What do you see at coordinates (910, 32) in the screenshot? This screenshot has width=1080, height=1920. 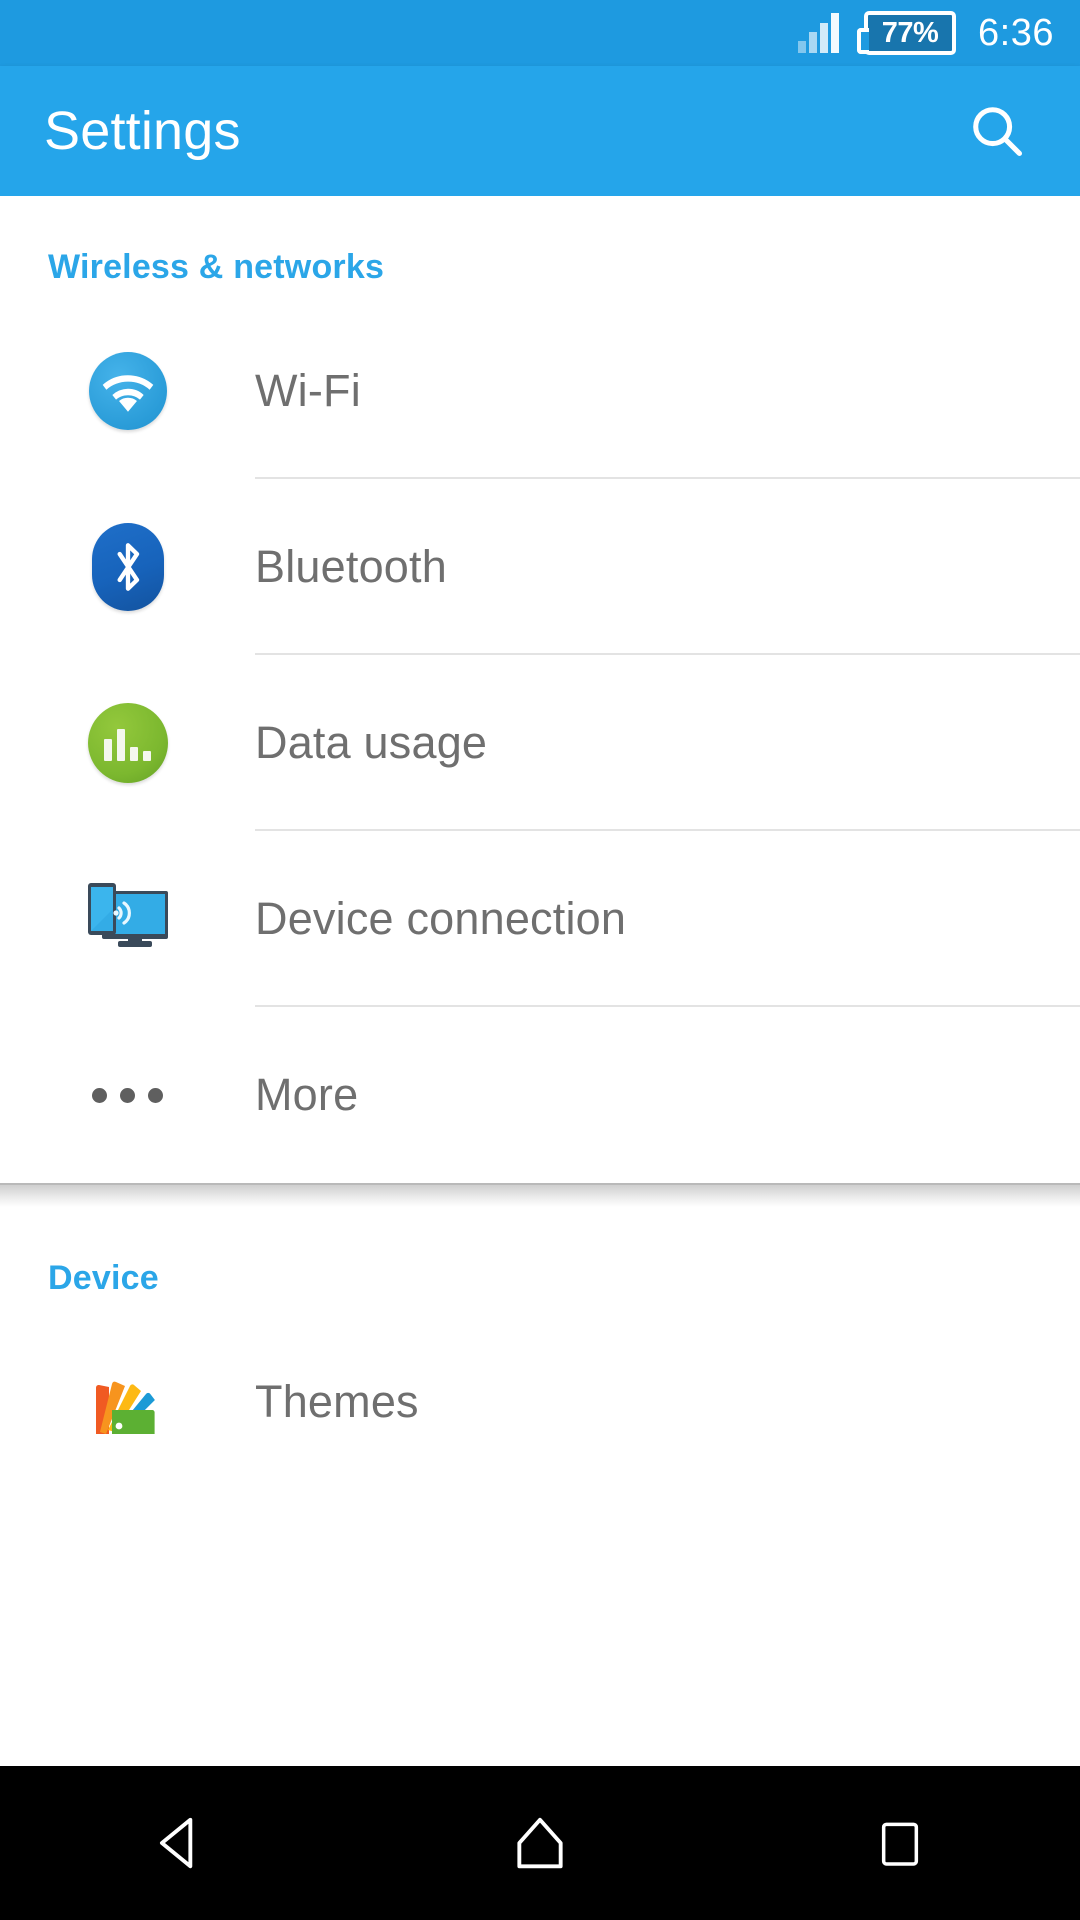 I see `battery-percent-label: 77%` at bounding box center [910, 32].